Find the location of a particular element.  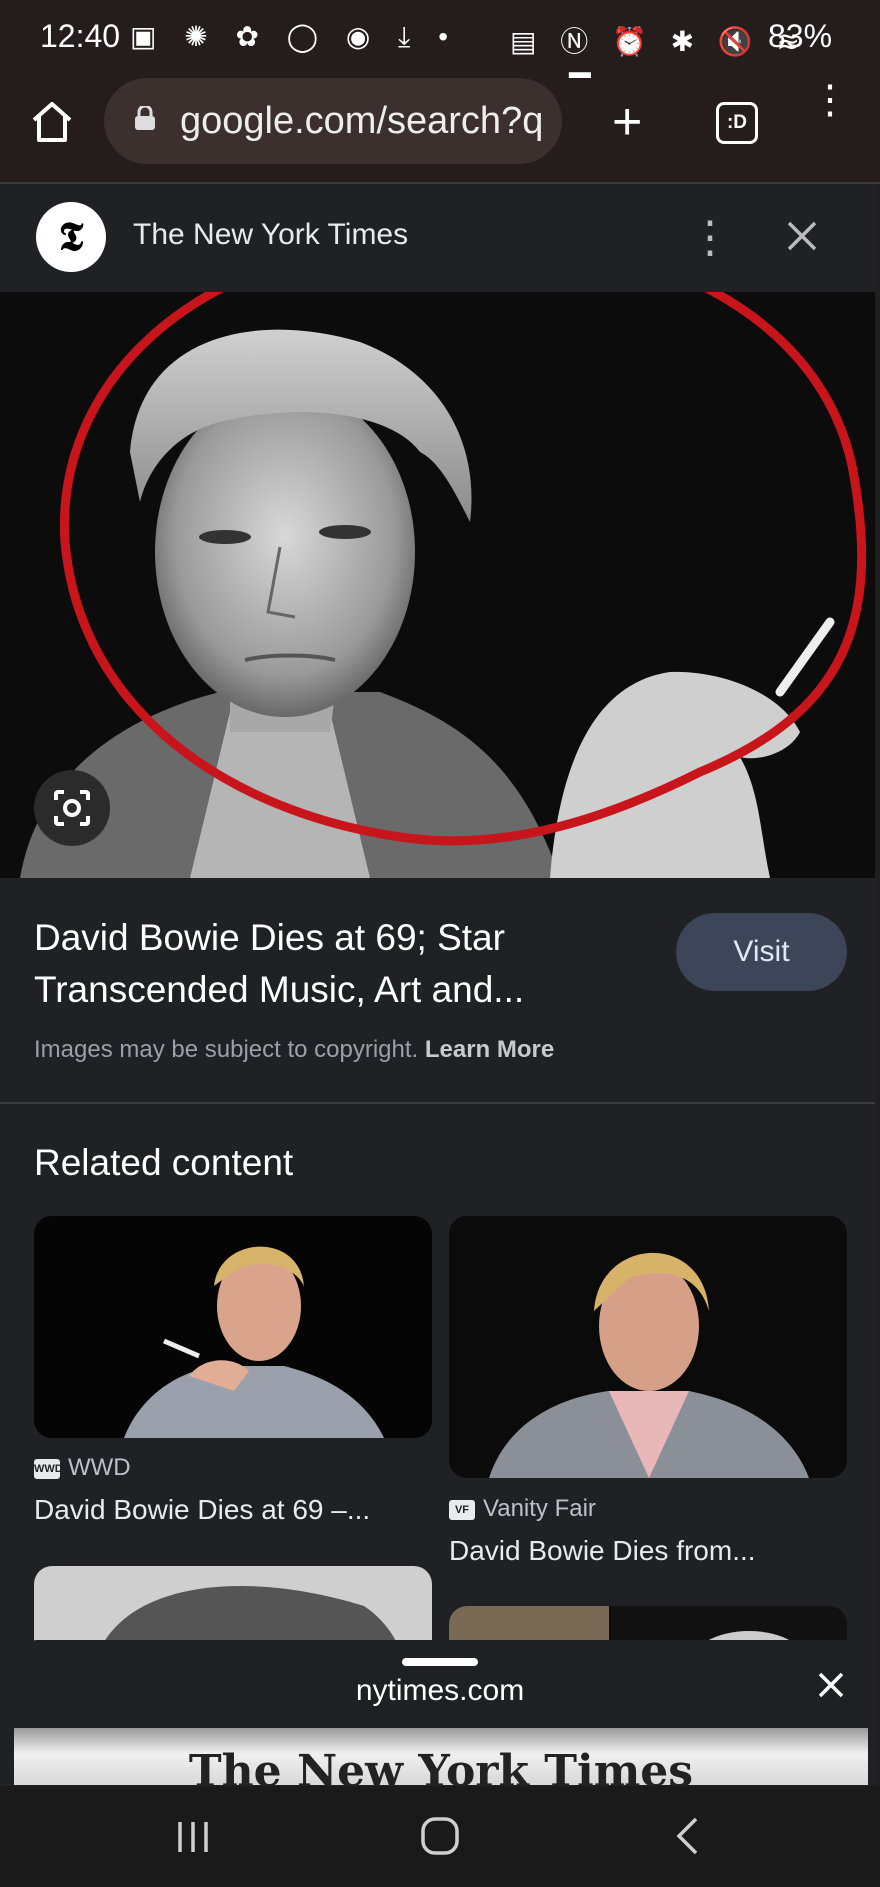

nyt-logo-icon: 𝕿 is located at coordinates (71, 237).